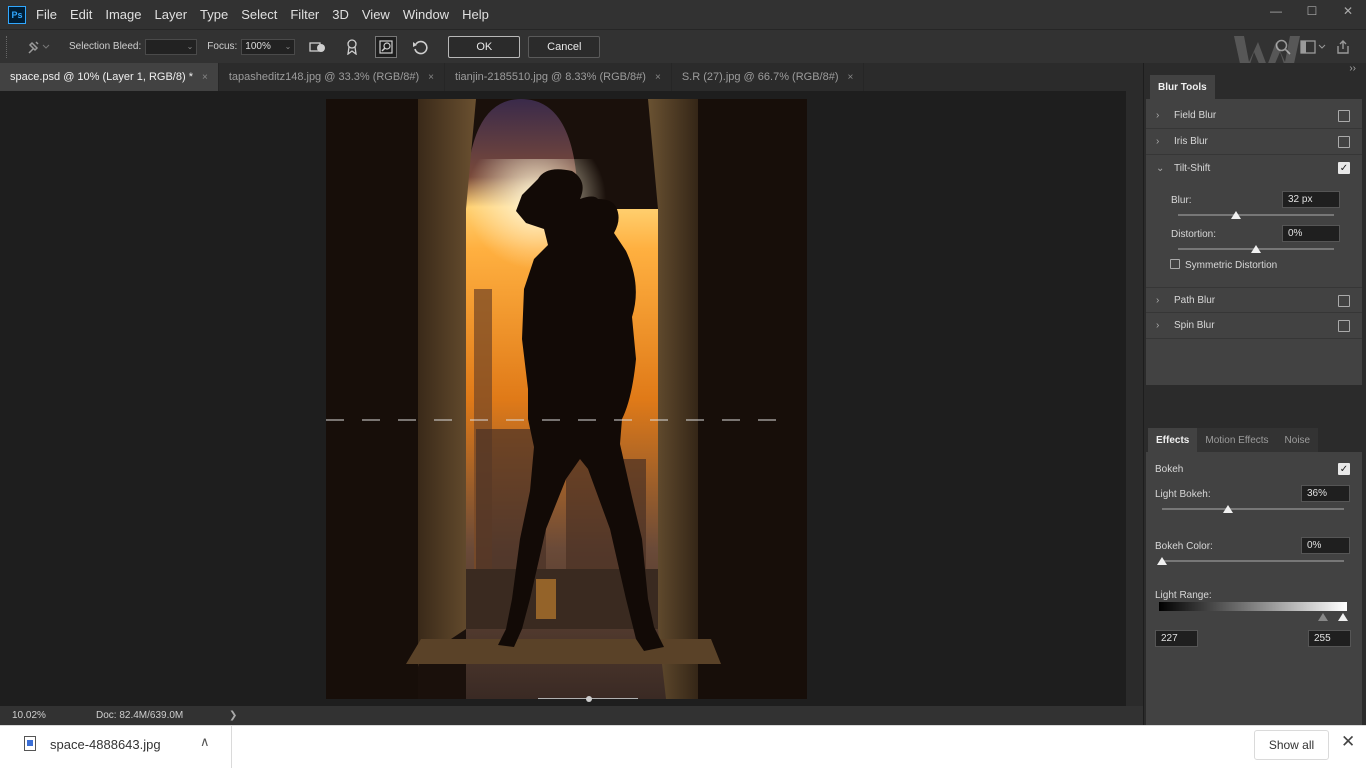 The width and height of the screenshot is (1366, 768). Describe the element at coordinates (36, 715) in the screenshot. I see `zoom-level: 10.02%` at that location.